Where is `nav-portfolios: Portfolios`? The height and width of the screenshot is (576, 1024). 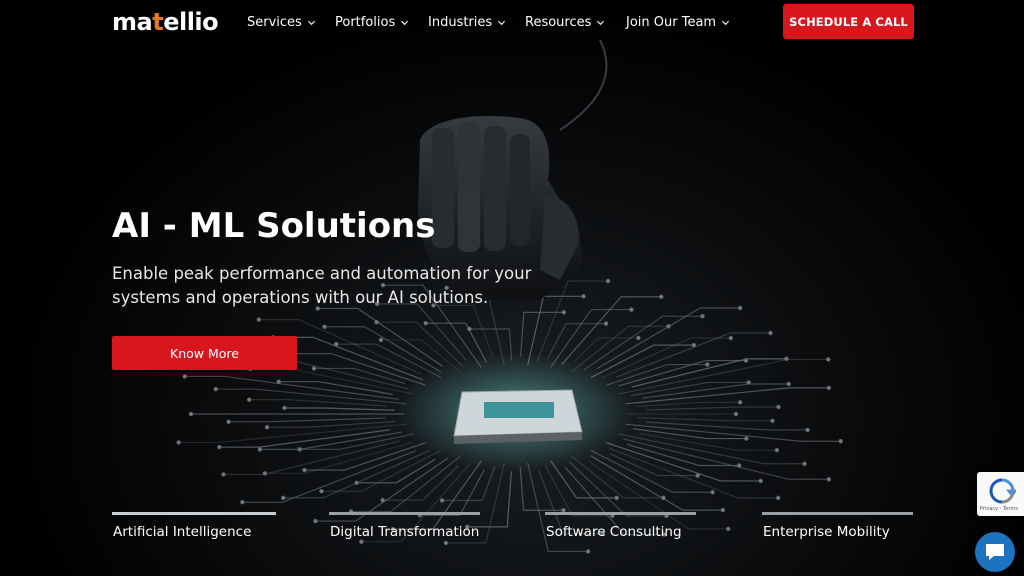
nav-portfolios: Portfolios is located at coordinates (381, 22).